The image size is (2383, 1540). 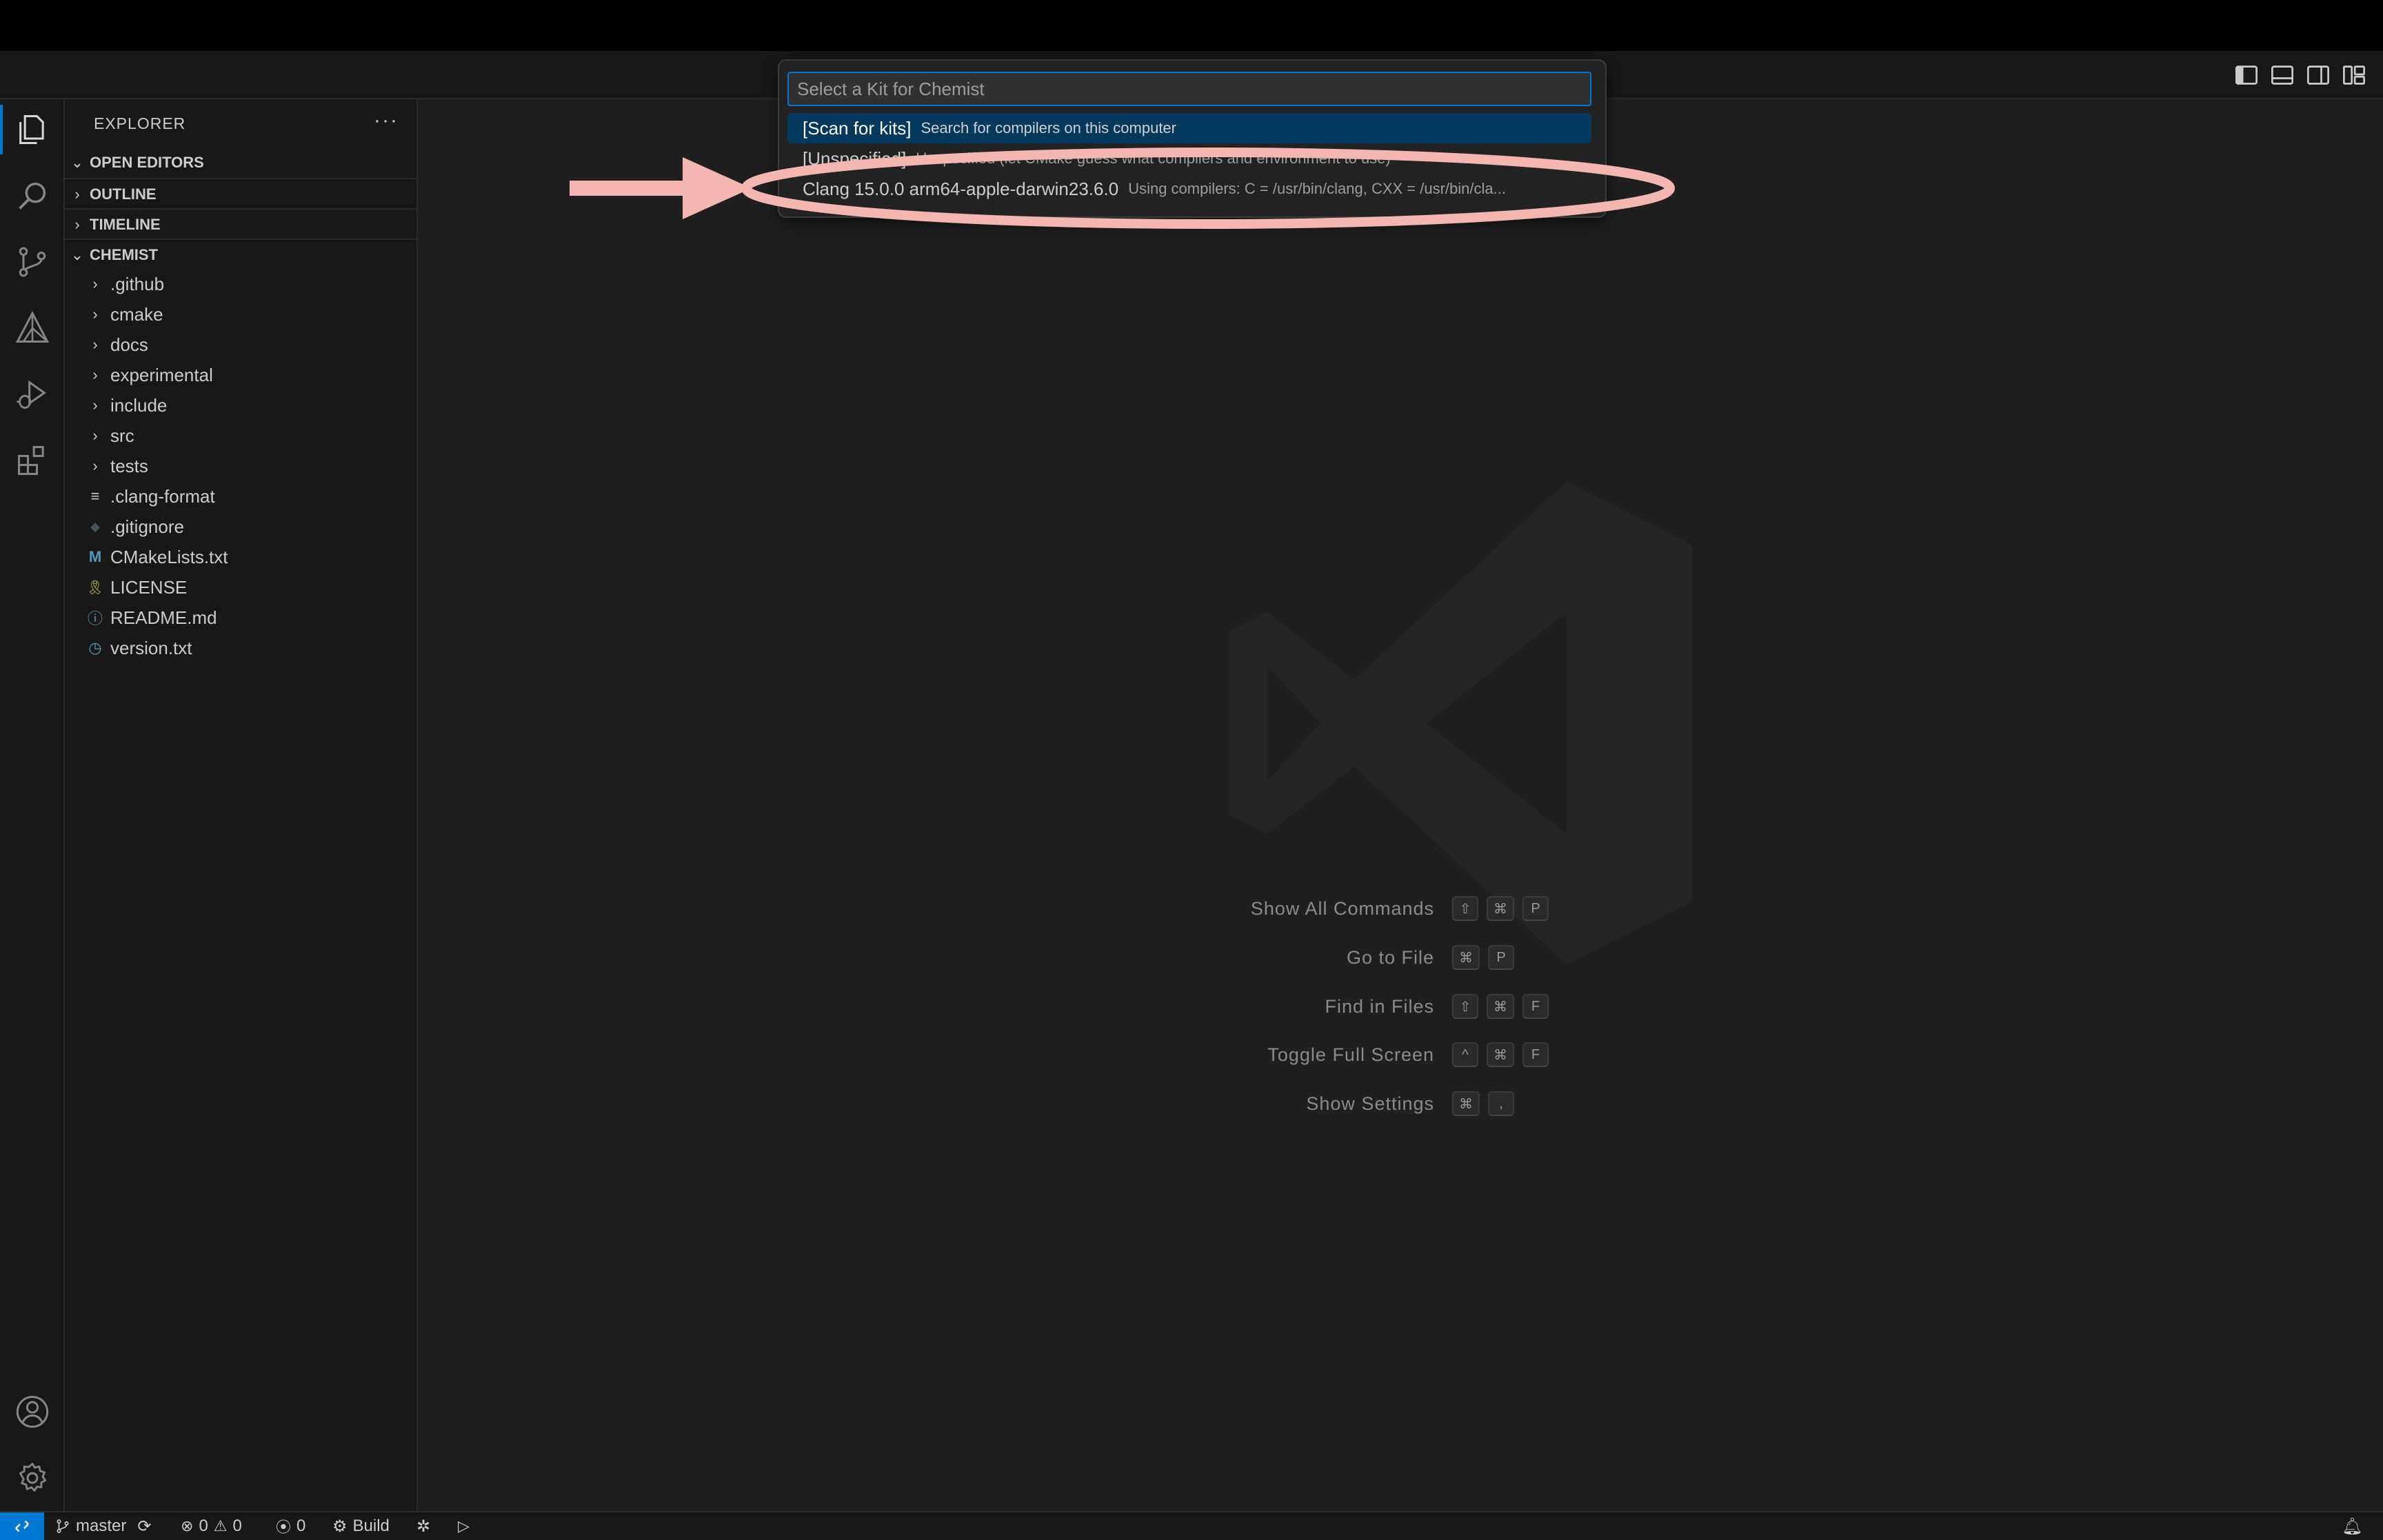 I want to click on toggle-secondary-sidebar-icon, so click(x=2318, y=75).